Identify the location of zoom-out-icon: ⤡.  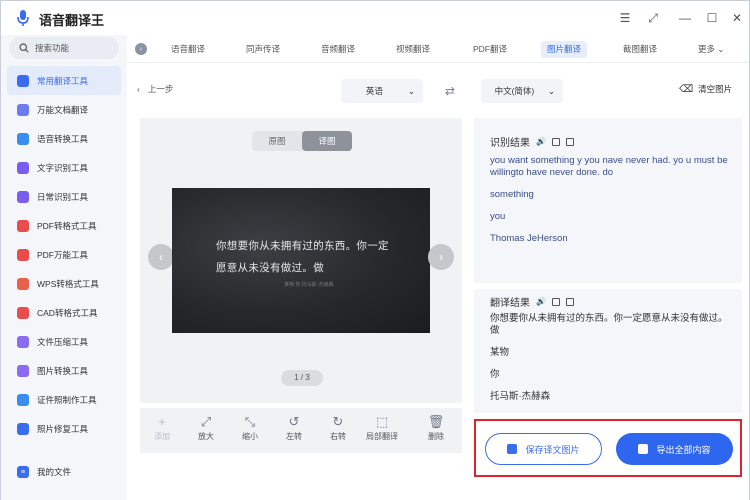
(250, 421).